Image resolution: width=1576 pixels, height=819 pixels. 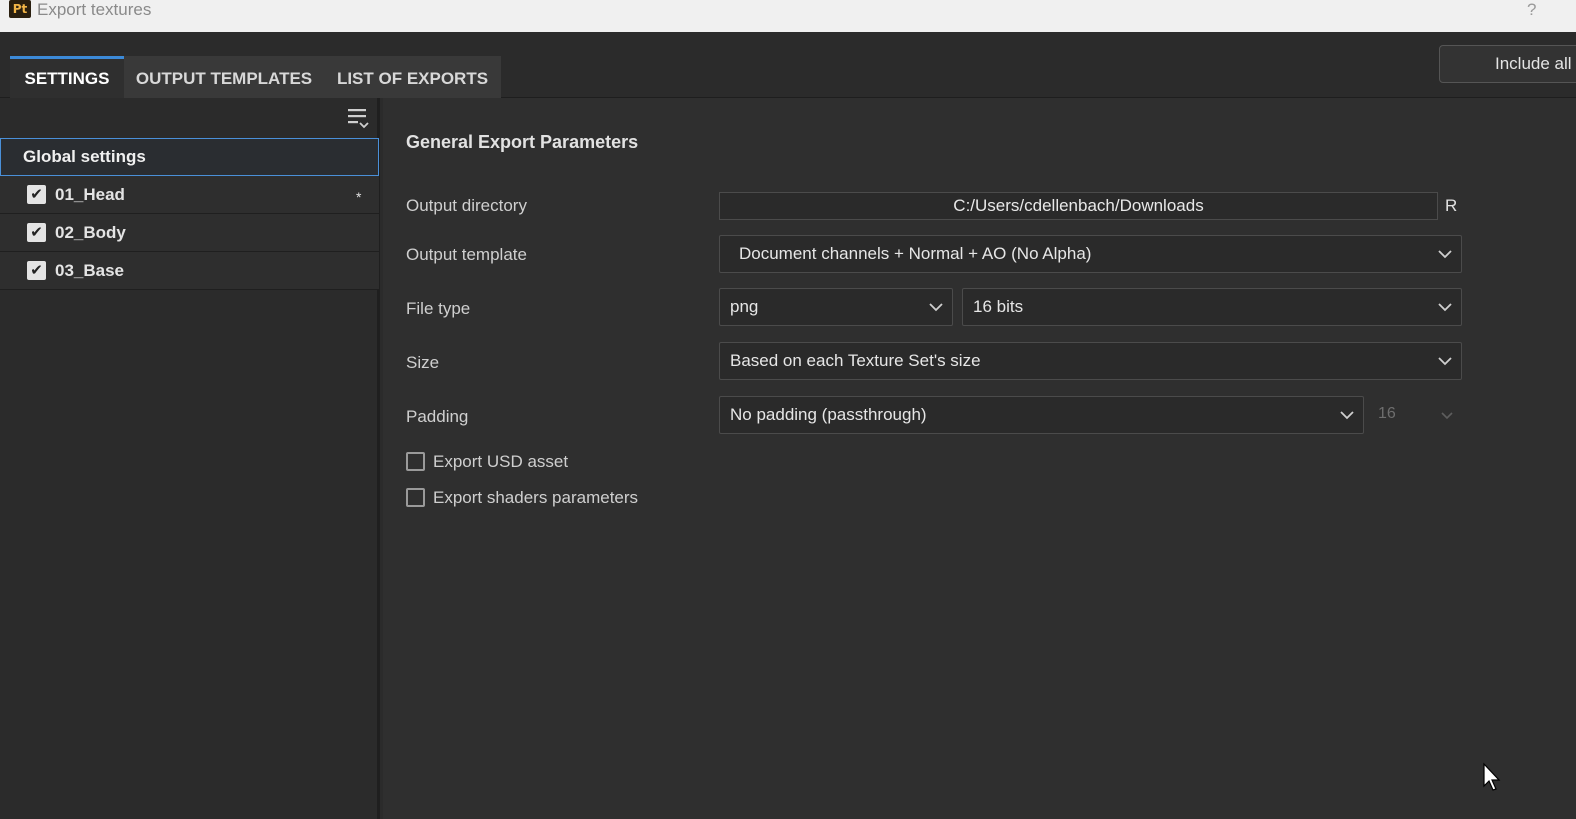 I want to click on export-usd-label: Export USD asset, so click(x=501, y=461).